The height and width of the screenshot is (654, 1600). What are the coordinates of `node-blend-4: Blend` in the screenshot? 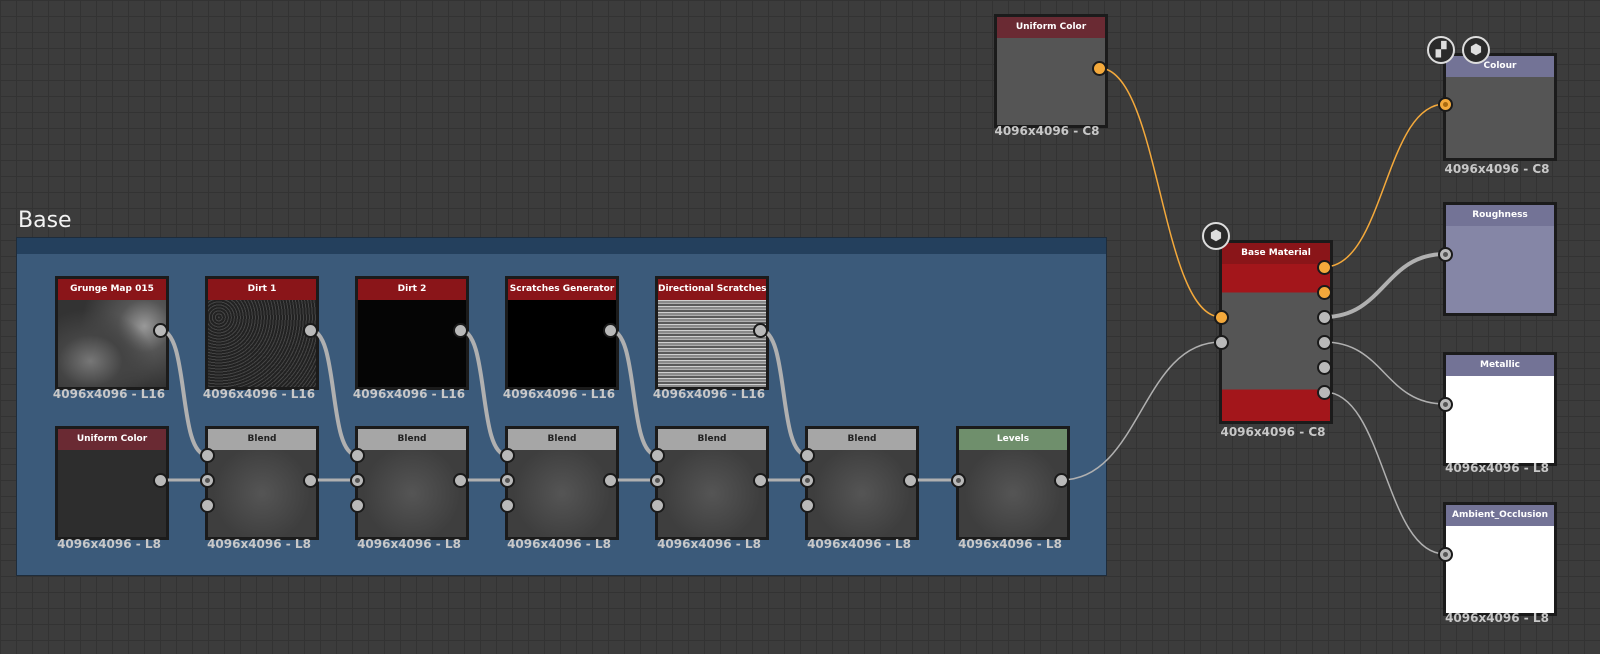 It's located at (712, 483).